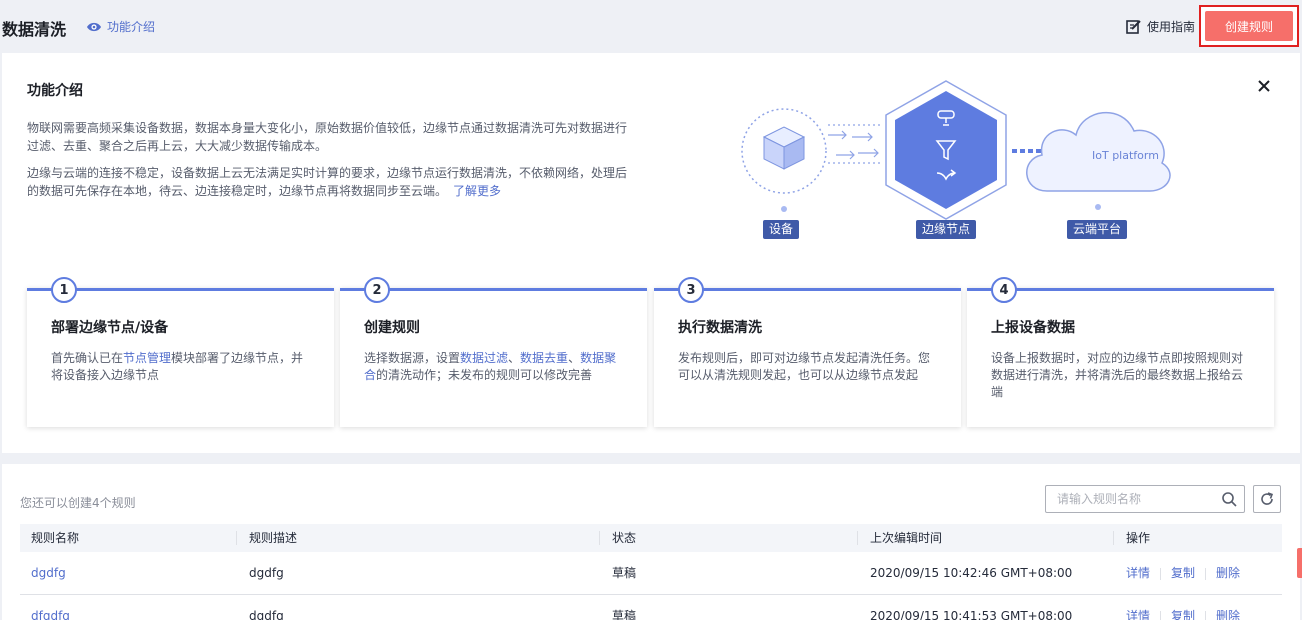 This screenshot has width=1302, height=620. Describe the element at coordinates (971, 573) in the screenshot. I see `rule-edit-time: 2020/09/15 10:42:46 GMT+08:00` at that location.